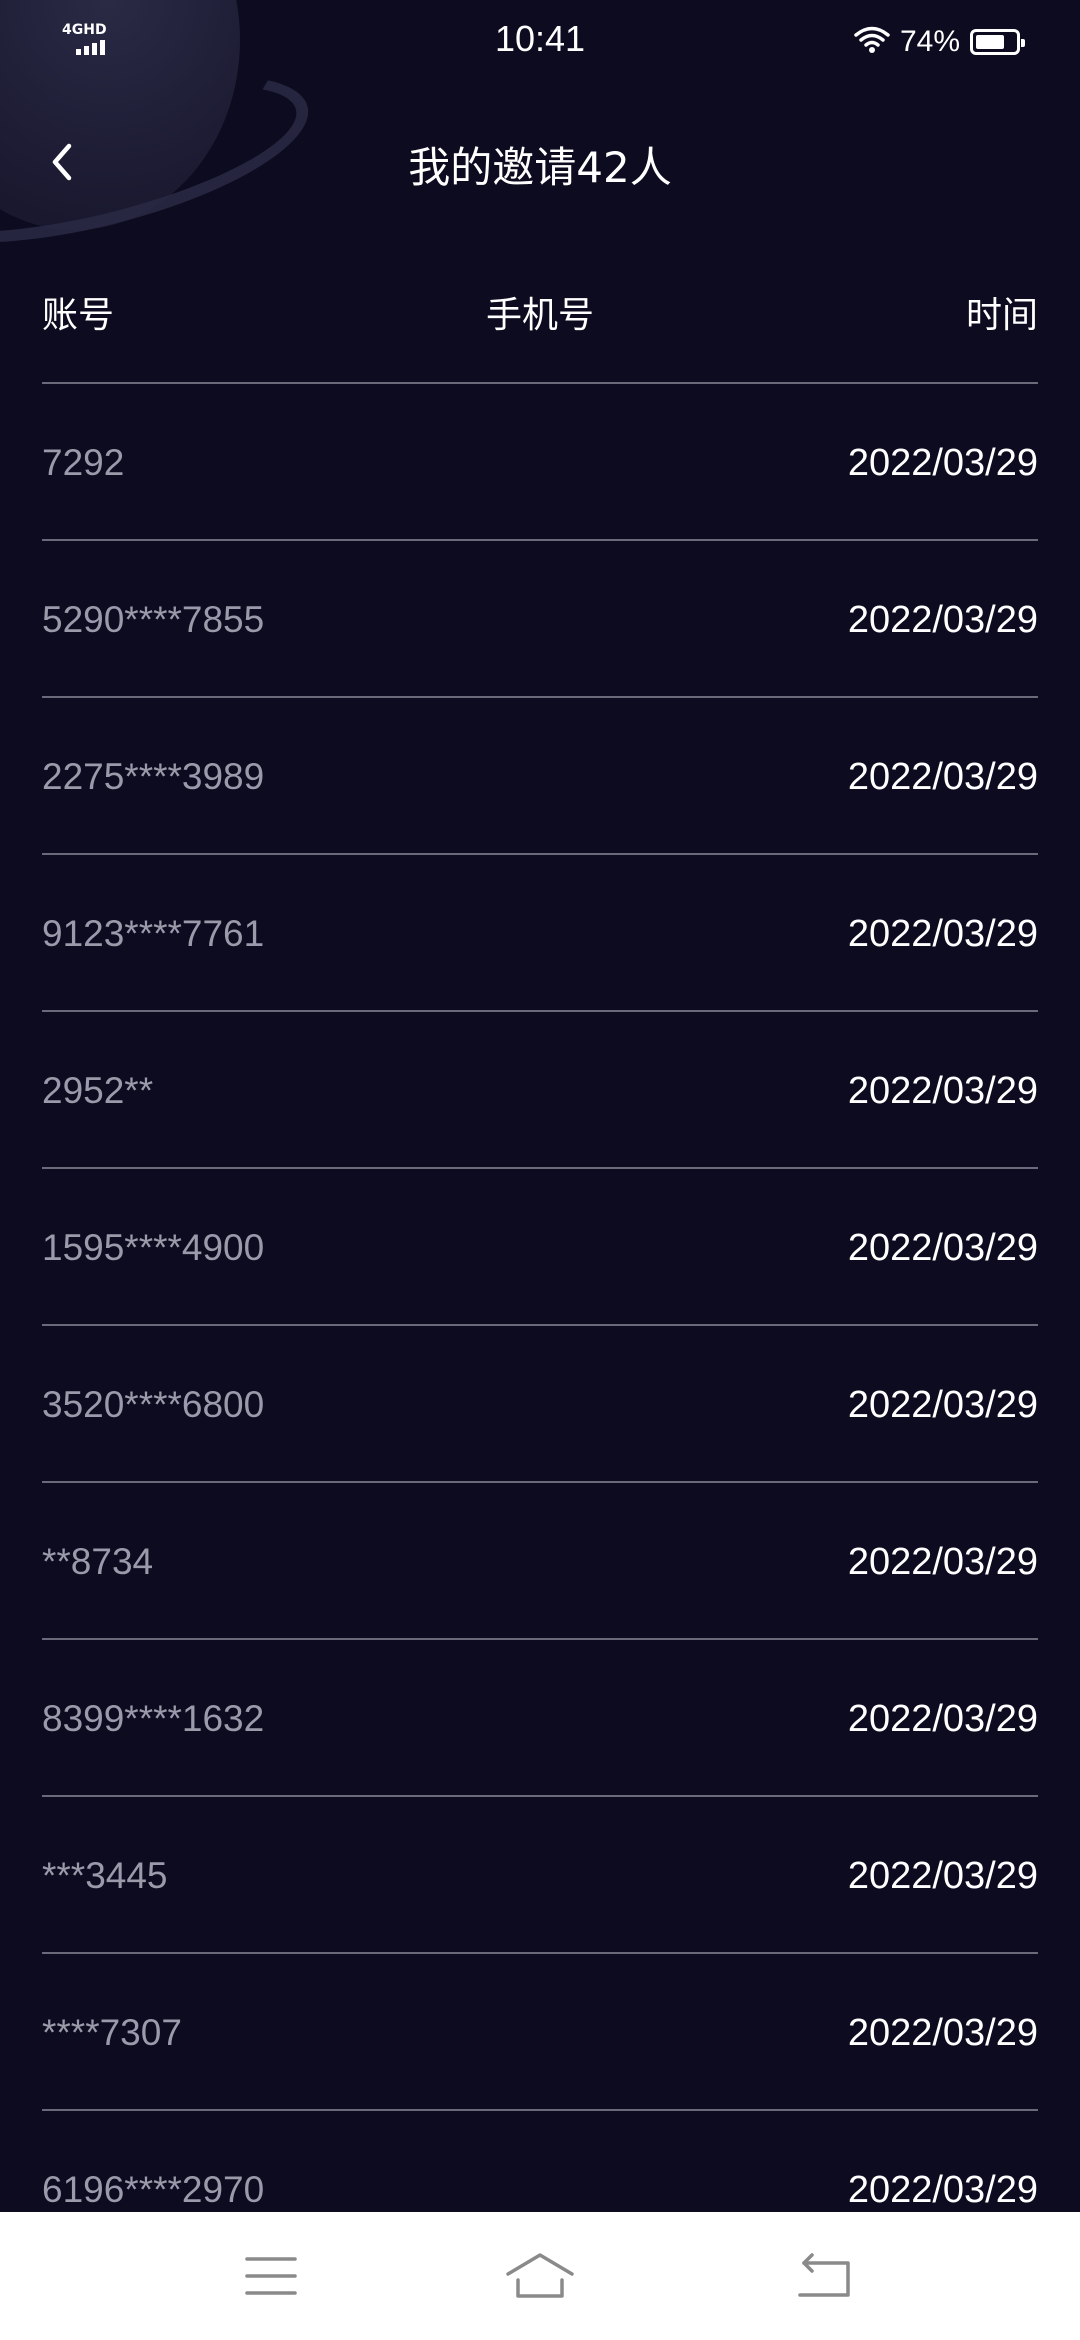 This screenshot has width=1080, height=2340. Describe the element at coordinates (83, 462) in the screenshot. I see `row-account: 7292` at that location.